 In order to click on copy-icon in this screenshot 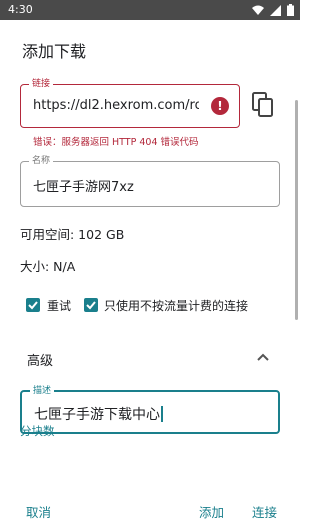, I will do `click(263, 105)`.